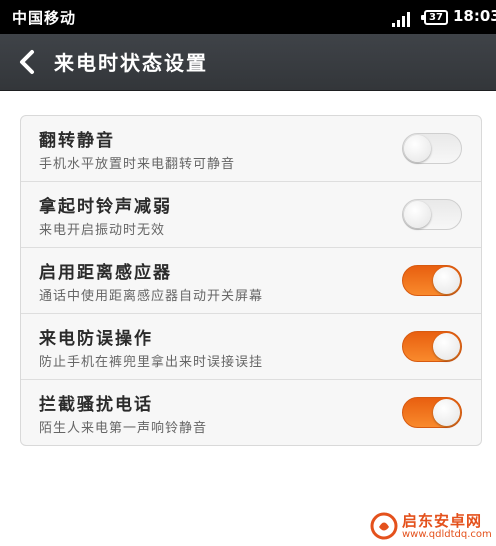 This screenshot has width=496, height=546. I want to click on setting-row-proximity-sensor: 启用距离感应器 通话中使用距离感应器自动开关屏幕, so click(251, 281).